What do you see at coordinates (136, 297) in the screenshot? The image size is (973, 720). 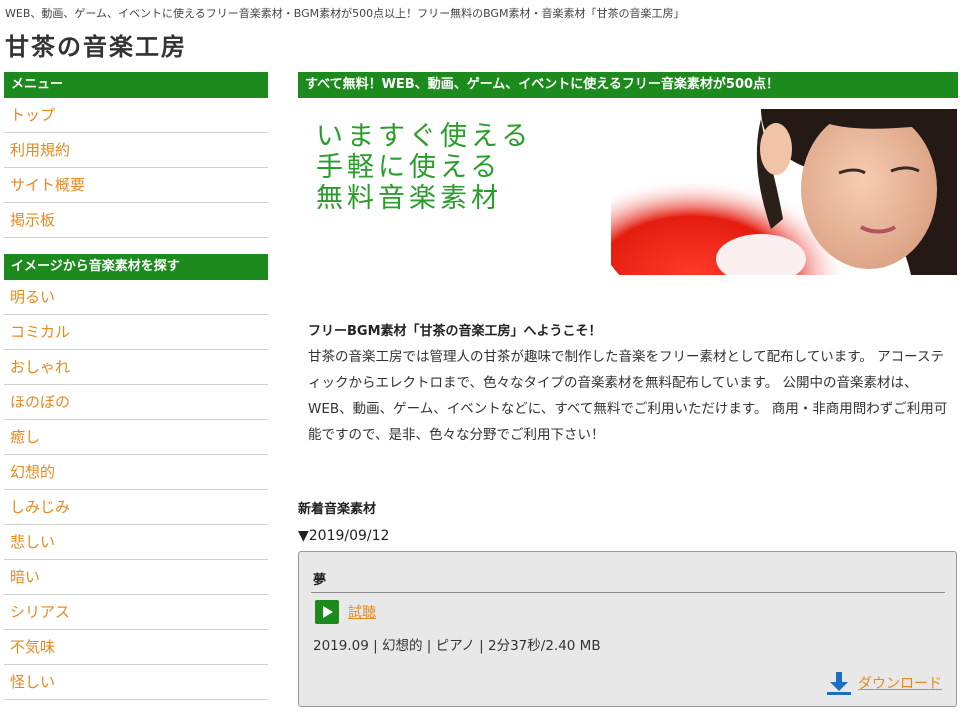 I see `category-item-bright: 明るい` at bounding box center [136, 297].